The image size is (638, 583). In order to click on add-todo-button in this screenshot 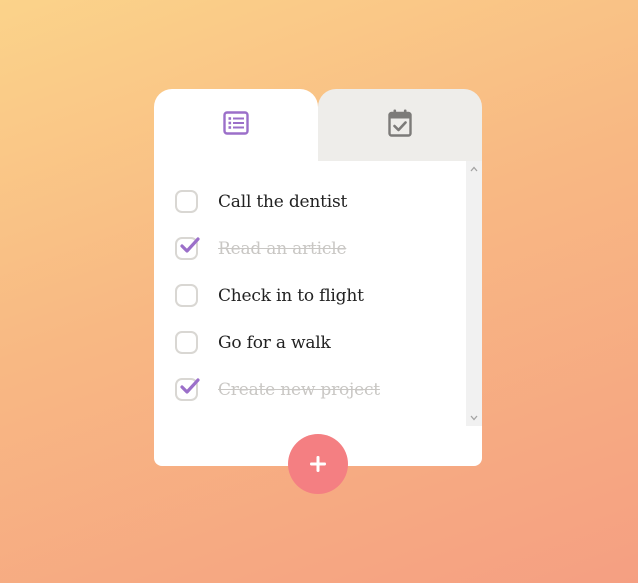, I will do `click(318, 464)`.